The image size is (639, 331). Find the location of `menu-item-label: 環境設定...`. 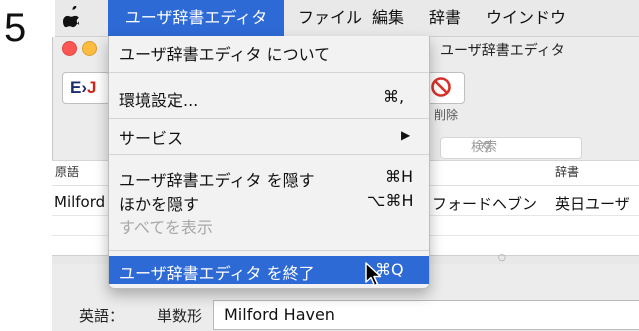

menu-item-label: 環境設定... is located at coordinates (159, 100).